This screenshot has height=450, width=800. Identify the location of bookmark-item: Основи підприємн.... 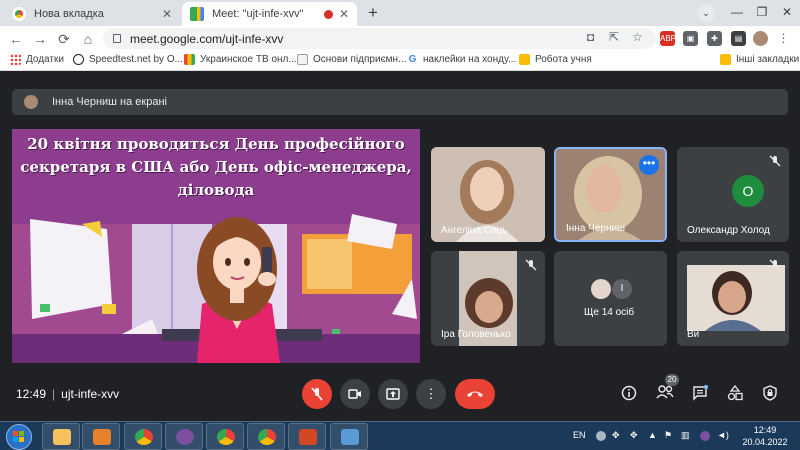
(351, 59).